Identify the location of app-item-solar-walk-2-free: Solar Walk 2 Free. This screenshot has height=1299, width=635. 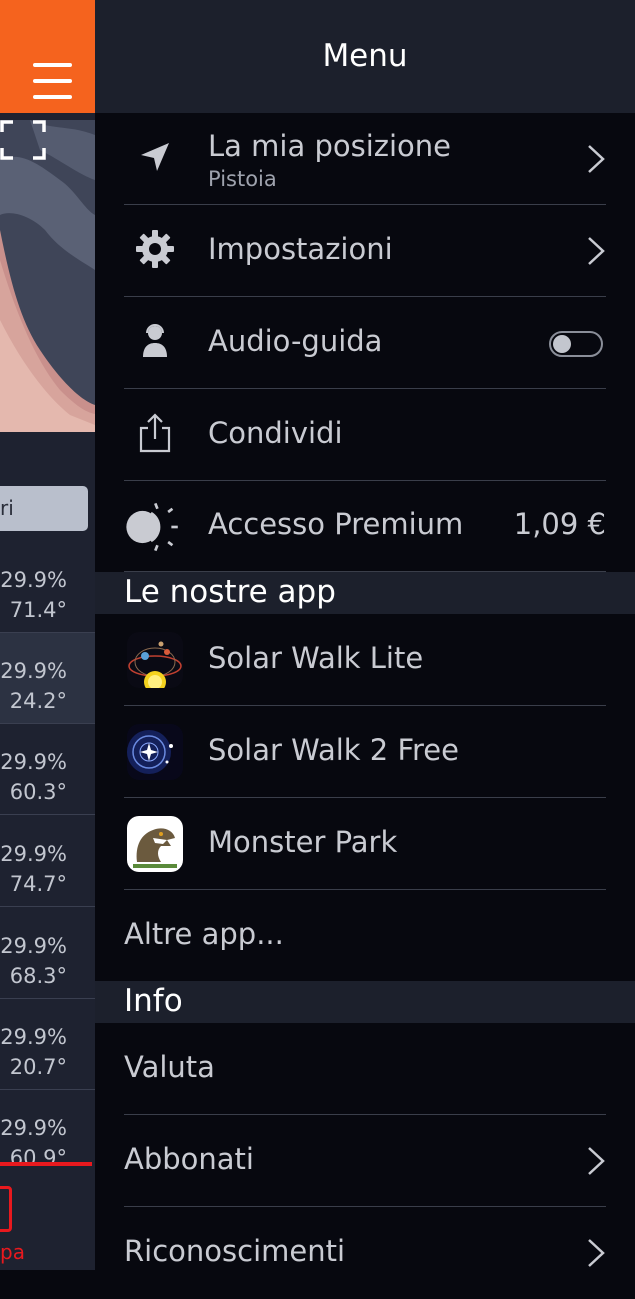
(365, 752).